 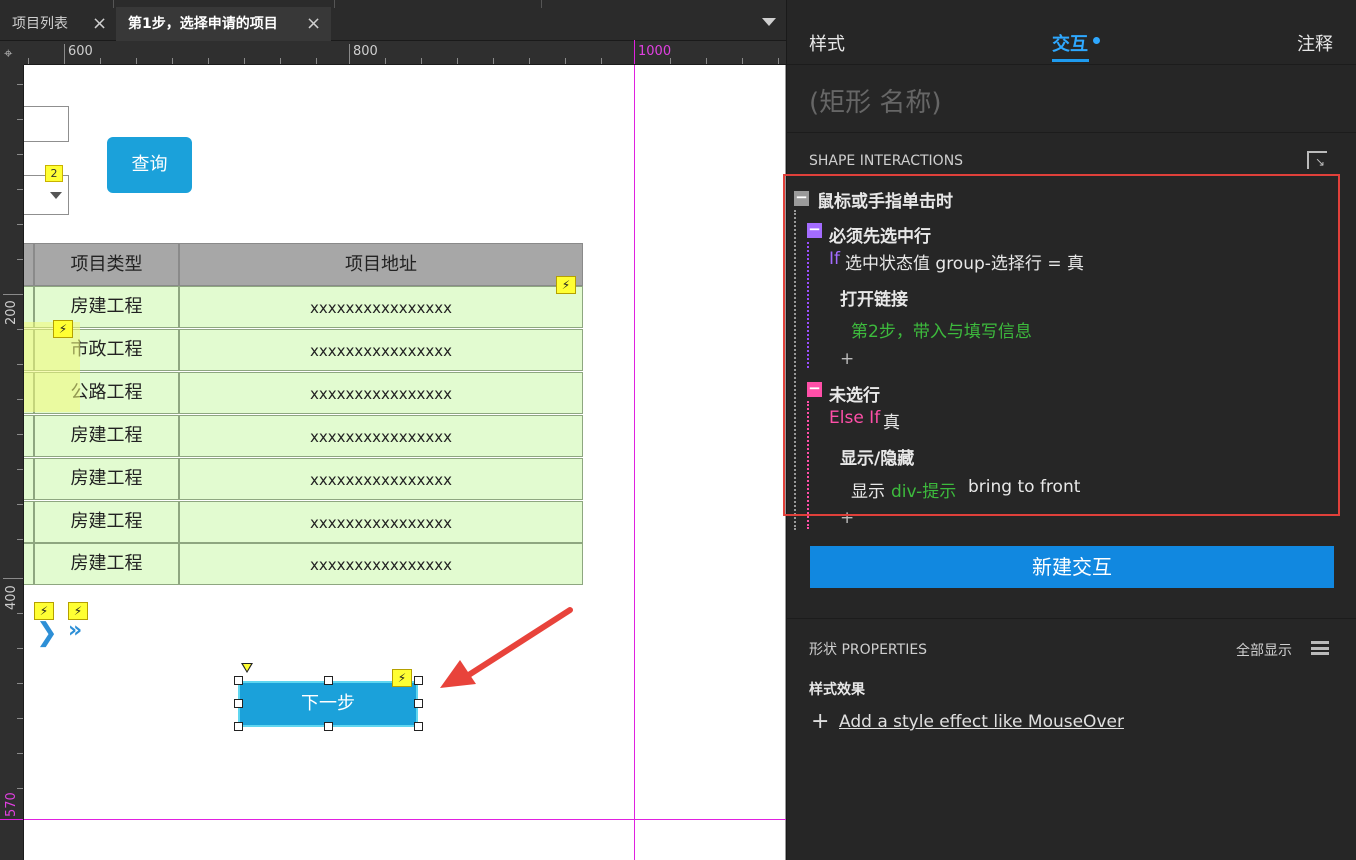 What do you see at coordinates (40, 24) in the screenshot?
I see `tab-label: 项目列表` at bounding box center [40, 24].